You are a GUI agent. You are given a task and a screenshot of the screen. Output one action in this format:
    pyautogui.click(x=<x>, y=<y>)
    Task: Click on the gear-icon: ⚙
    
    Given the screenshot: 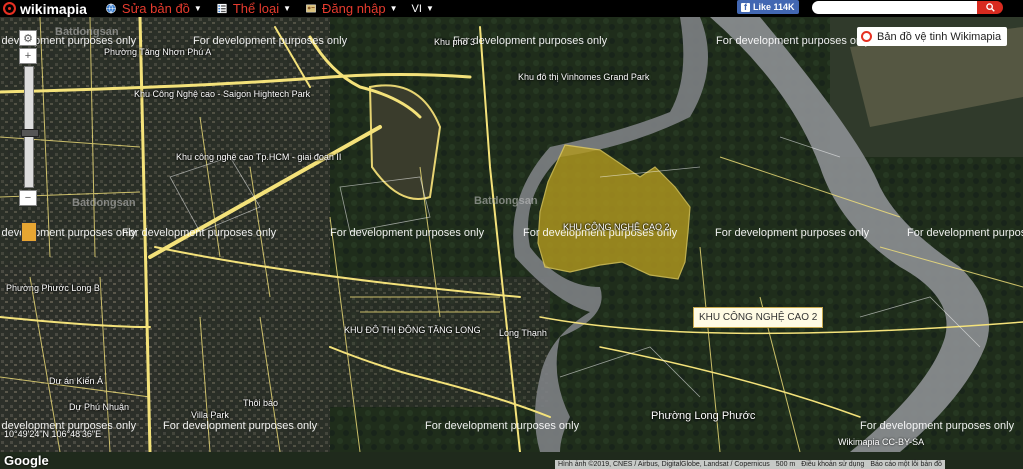 What is the action you would take?
    pyautogui.click(x=28, y=38)
    